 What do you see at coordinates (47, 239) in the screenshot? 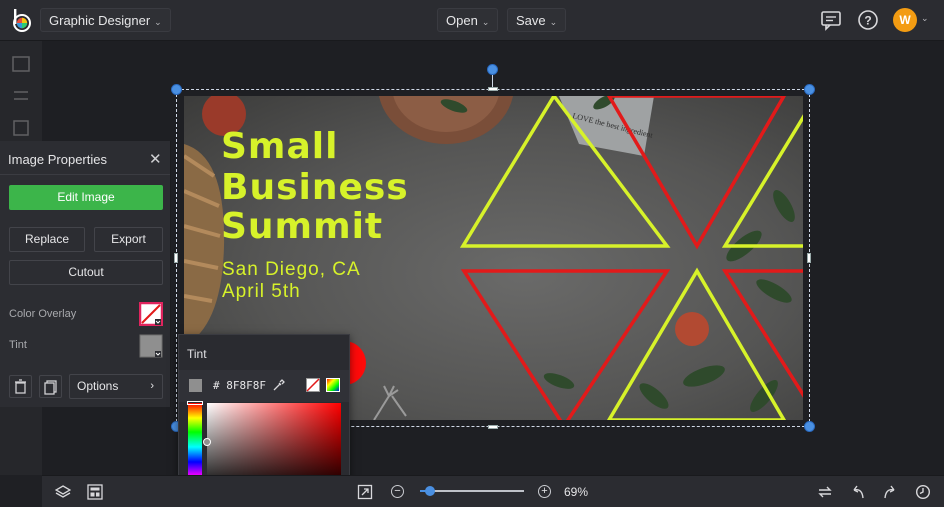
I see `replace-button: Replace` at bounding box center [47, 239].